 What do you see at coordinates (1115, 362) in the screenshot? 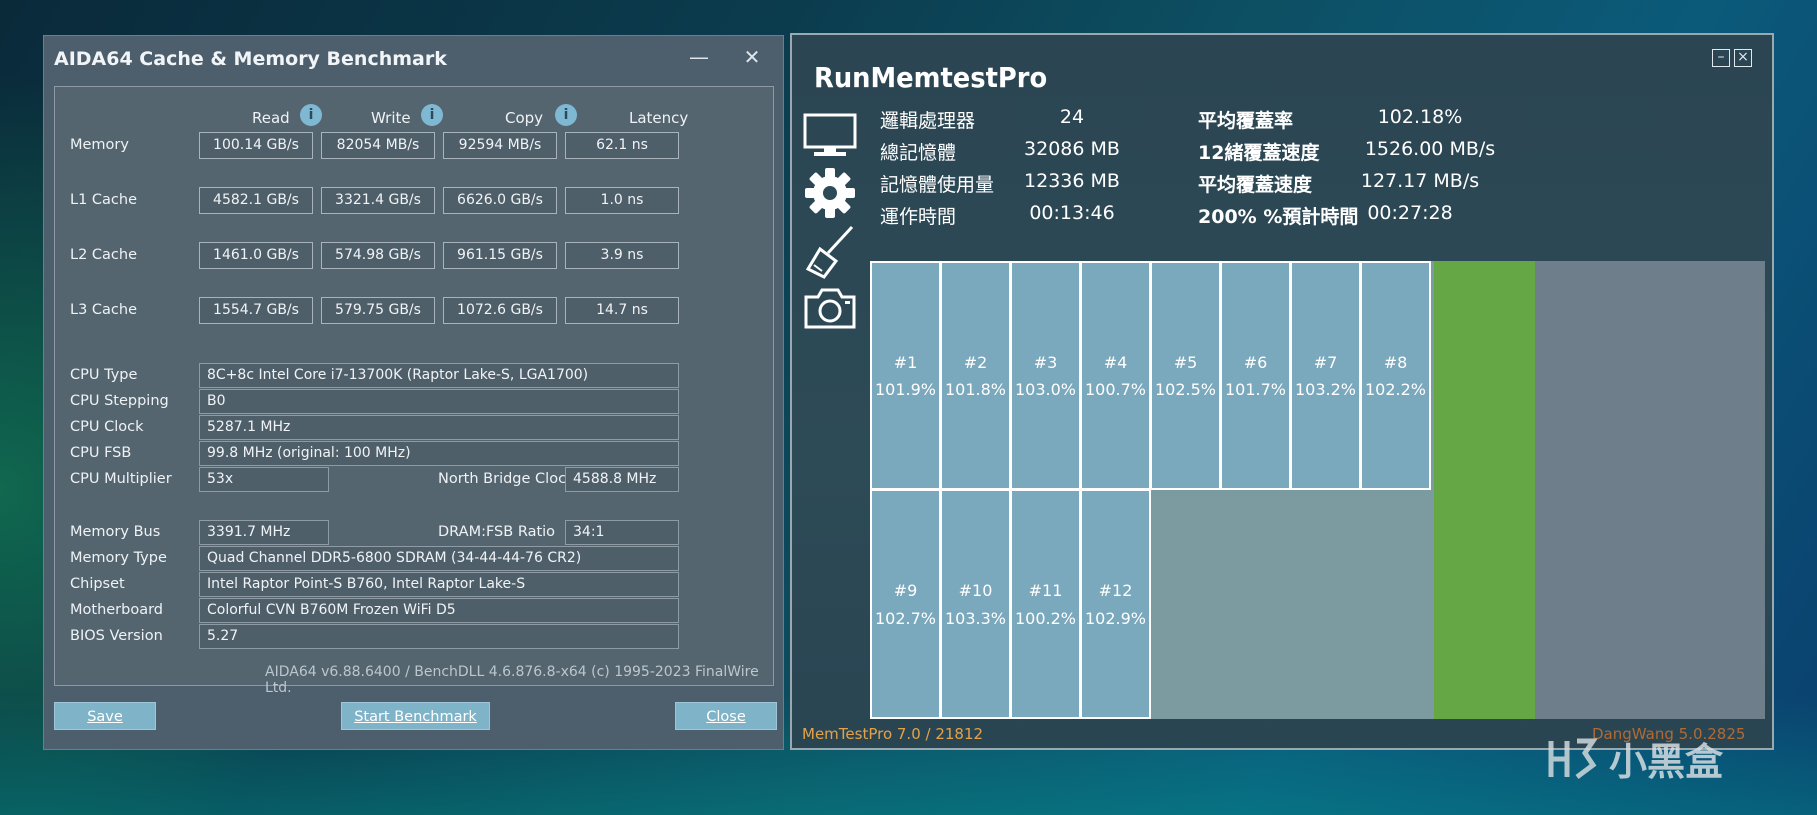
I see `thread-id: #4` at bounding box center [1115, 362].